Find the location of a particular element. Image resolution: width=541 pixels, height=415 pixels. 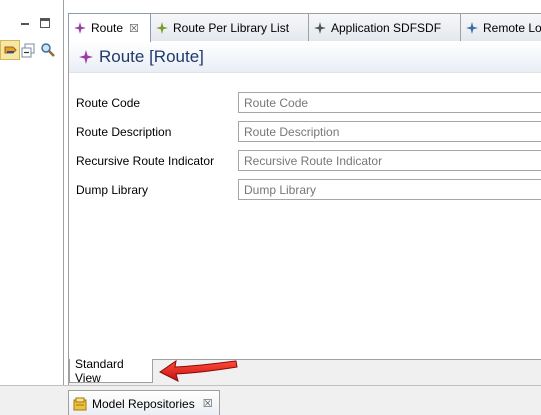

route-code-input is located at coordinates (389, 102).